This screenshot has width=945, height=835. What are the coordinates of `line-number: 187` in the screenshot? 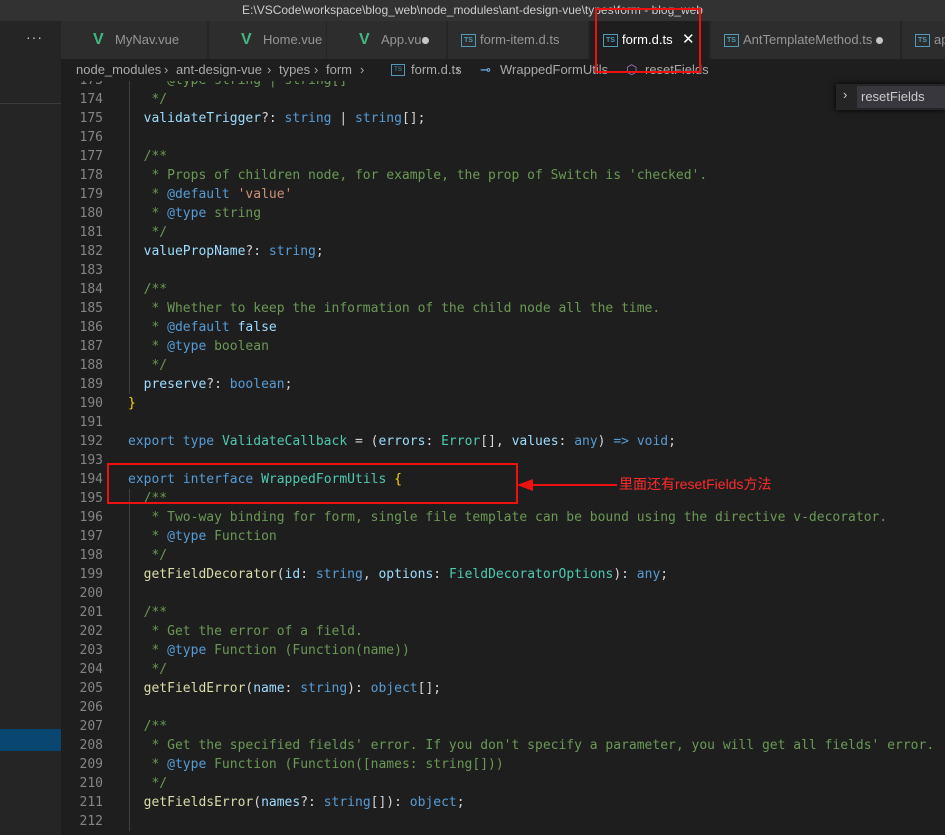 It's located at (91, 346).